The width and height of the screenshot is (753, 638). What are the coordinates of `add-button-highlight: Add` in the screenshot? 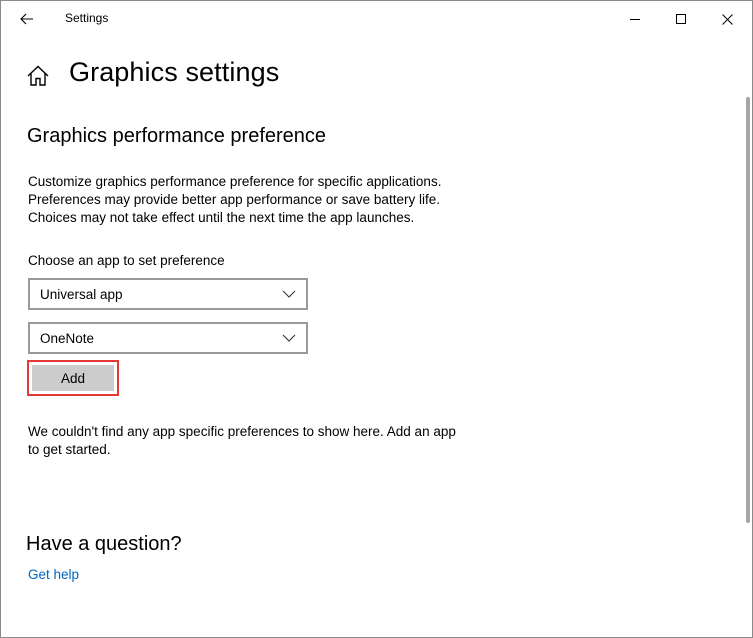 It's located at (73, 378).